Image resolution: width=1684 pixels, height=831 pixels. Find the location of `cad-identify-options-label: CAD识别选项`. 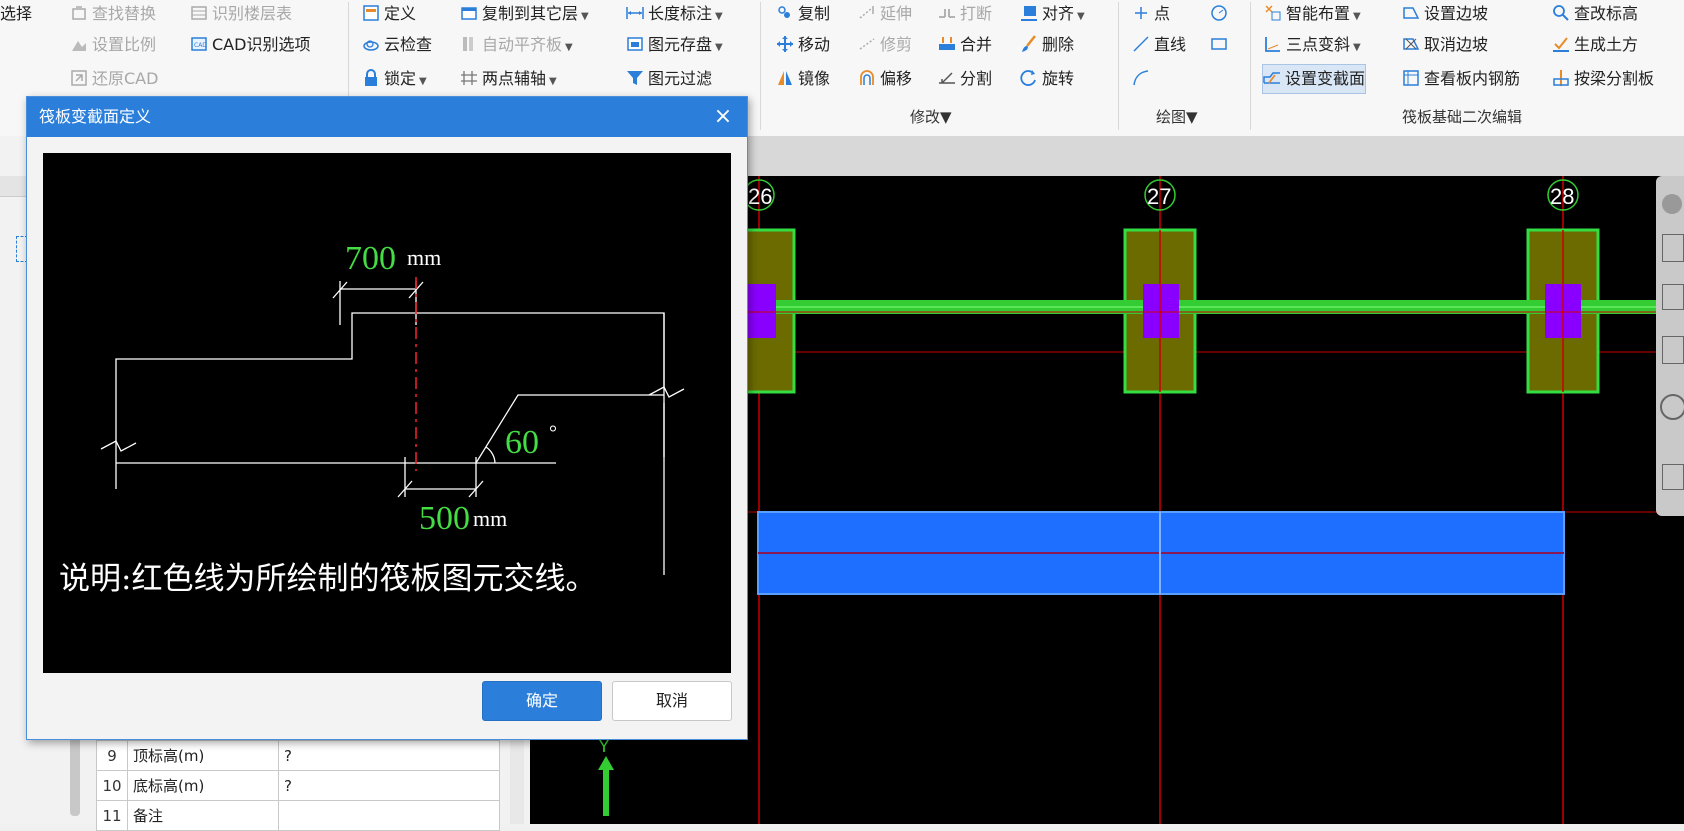

cad-identify-options-label: CAD识别选项 is located at coordinates (261, 44).